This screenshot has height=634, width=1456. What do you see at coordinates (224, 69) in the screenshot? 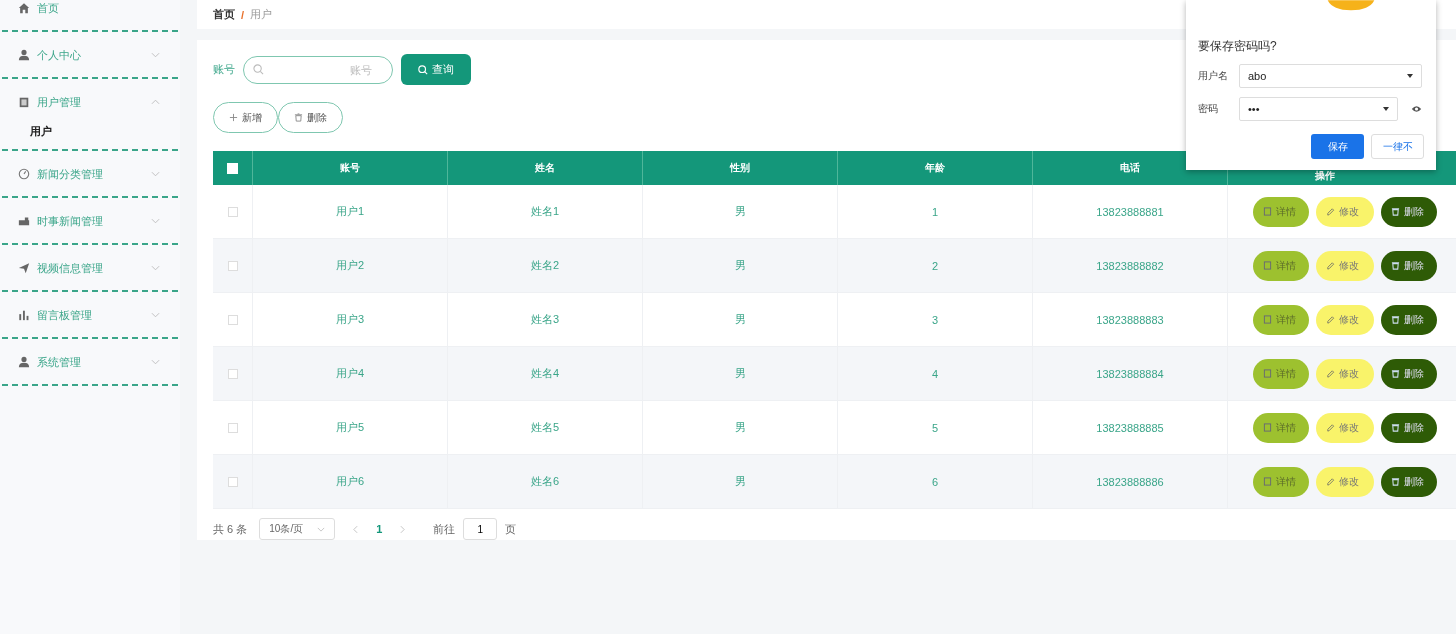
I see `field-label: 账号` at bounding box center [224, 69].